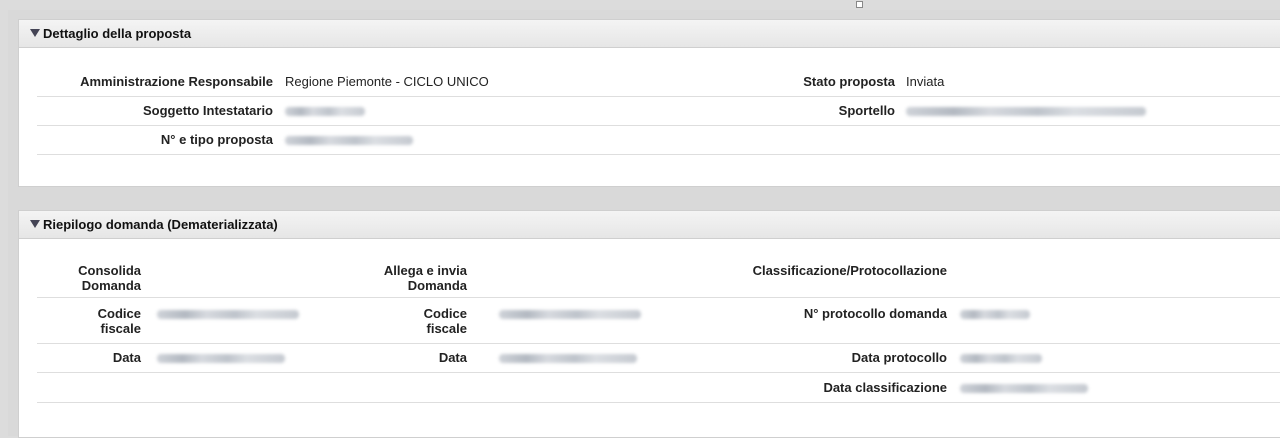  What do you see at coordinates (875, 313) in the screenshot?
I see `protocollo-domanda-label: N° protocollo domanda` at bounding box center [875, 313].